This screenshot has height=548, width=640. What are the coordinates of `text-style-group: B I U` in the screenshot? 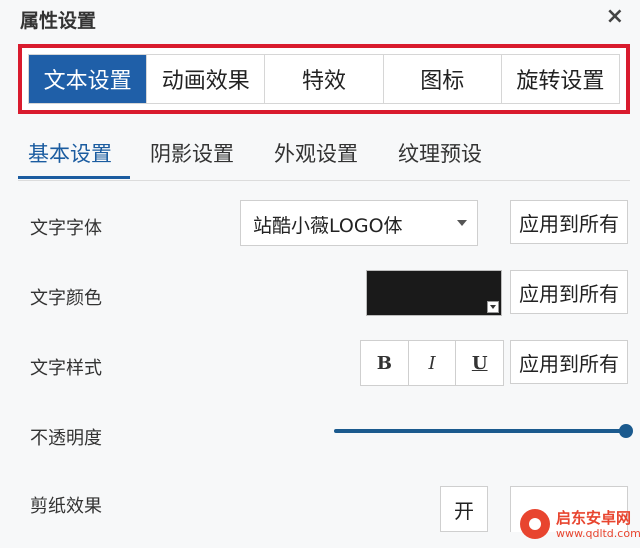 It's located at (432, 363).